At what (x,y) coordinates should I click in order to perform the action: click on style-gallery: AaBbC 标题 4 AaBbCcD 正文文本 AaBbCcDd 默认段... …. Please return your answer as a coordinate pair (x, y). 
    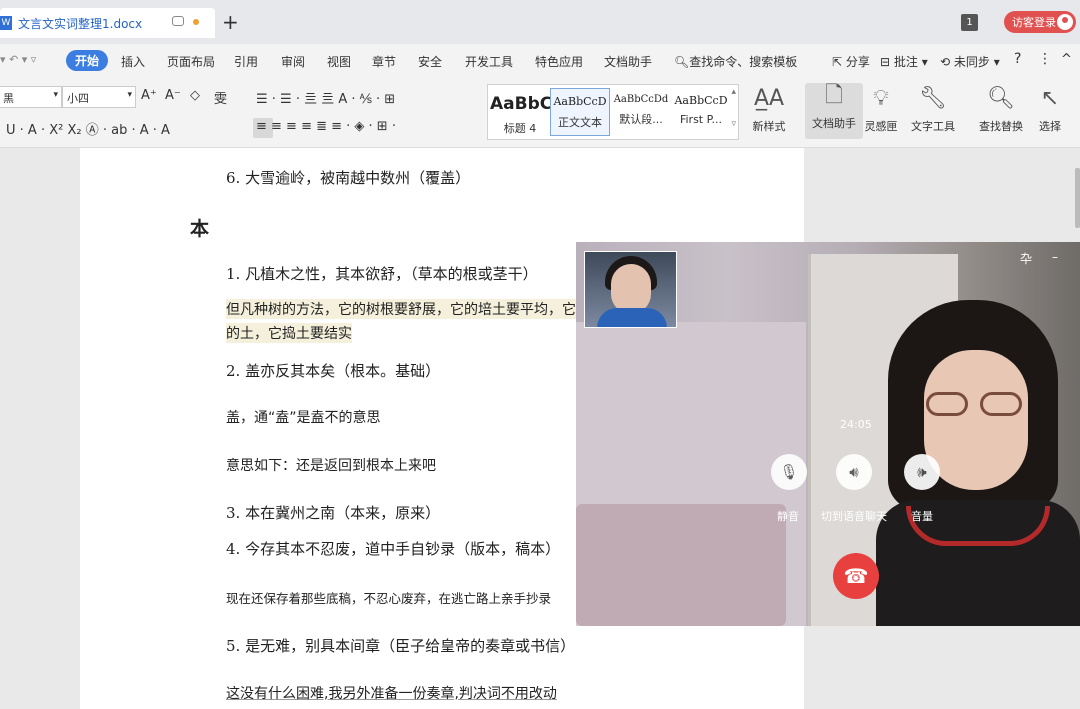
    Looking at the image, I should click on (613, 112).